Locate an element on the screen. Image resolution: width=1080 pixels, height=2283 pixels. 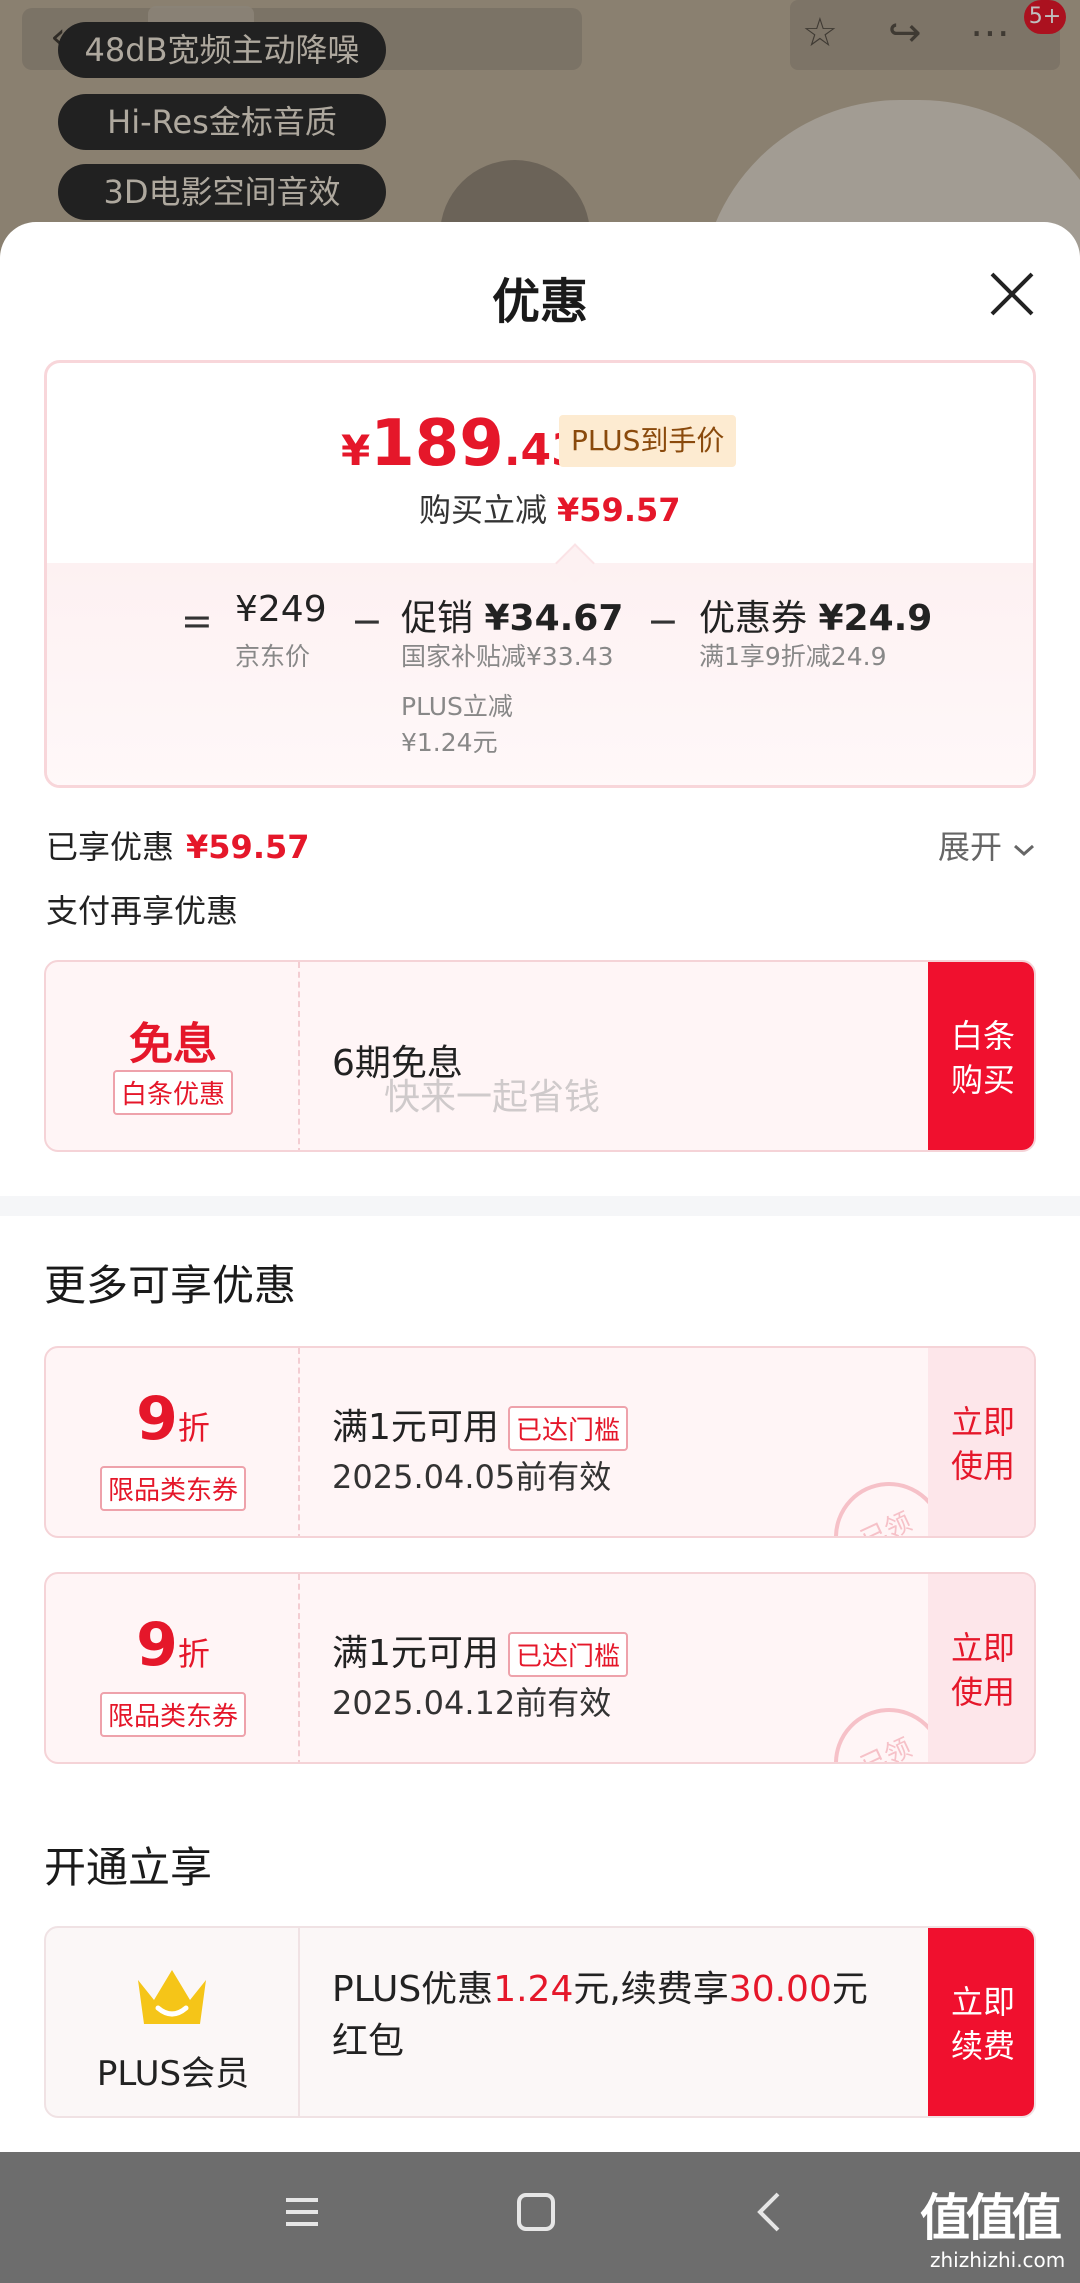
interest-free-title: 免息 is located at coordinates (173, 1044).